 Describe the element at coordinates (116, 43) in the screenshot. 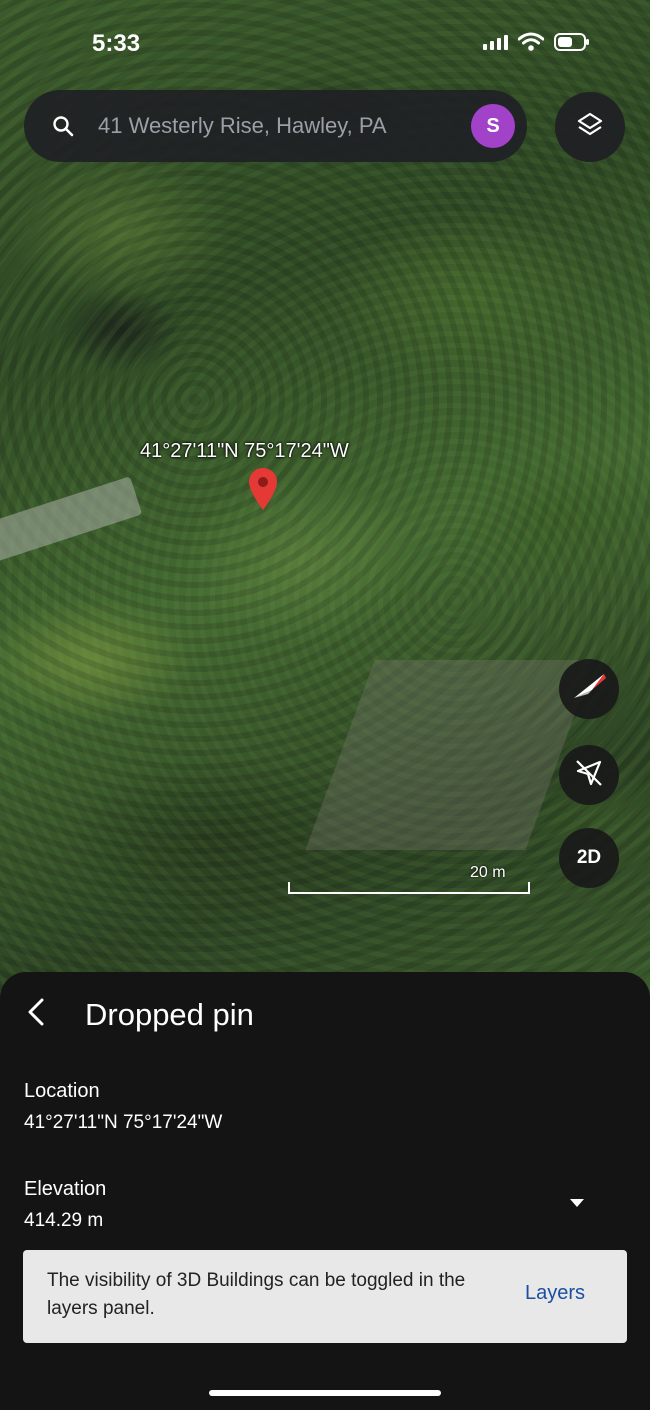

I see `status-time: 5:33` at that location.